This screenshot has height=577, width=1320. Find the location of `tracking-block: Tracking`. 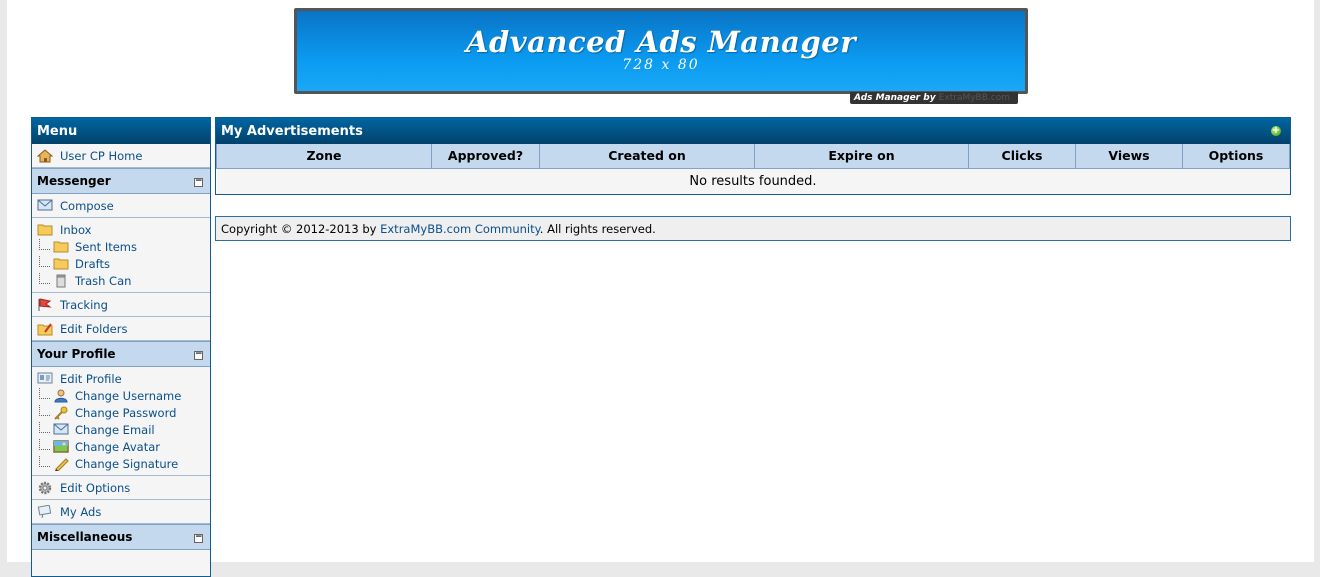

tracking-block: Tracking is located at coordinates (121, 305).